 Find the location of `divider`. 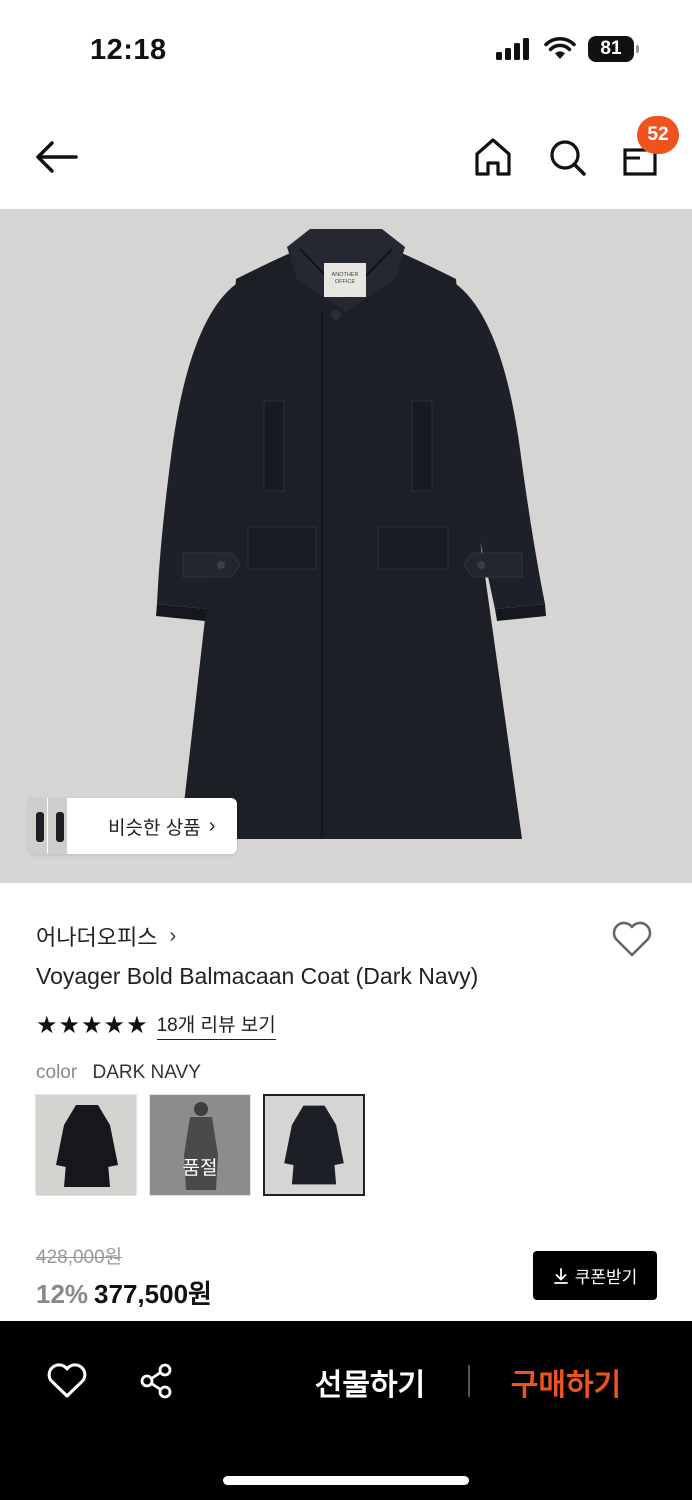

divider is located at coordinates (469, 1381).